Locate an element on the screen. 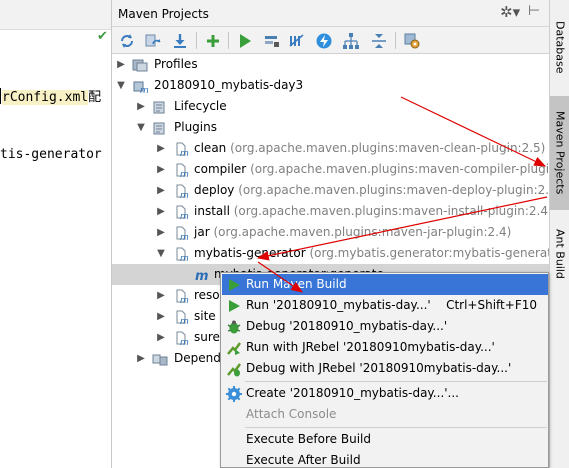  tab-database: Database is located at coordinates (559, 47).